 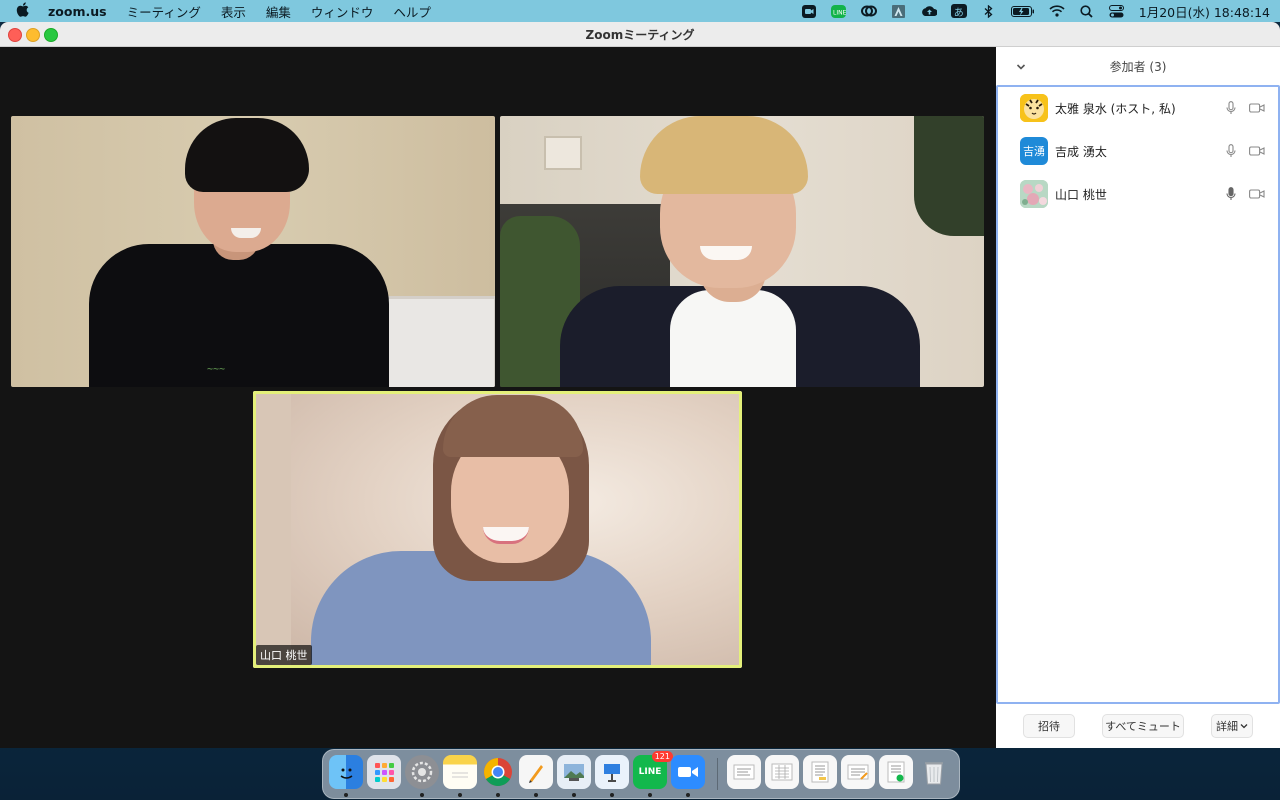 What do you see at coordinates (574, 776) in the screenshot?
I see `preview-icon` at bounding box center [574, 776].